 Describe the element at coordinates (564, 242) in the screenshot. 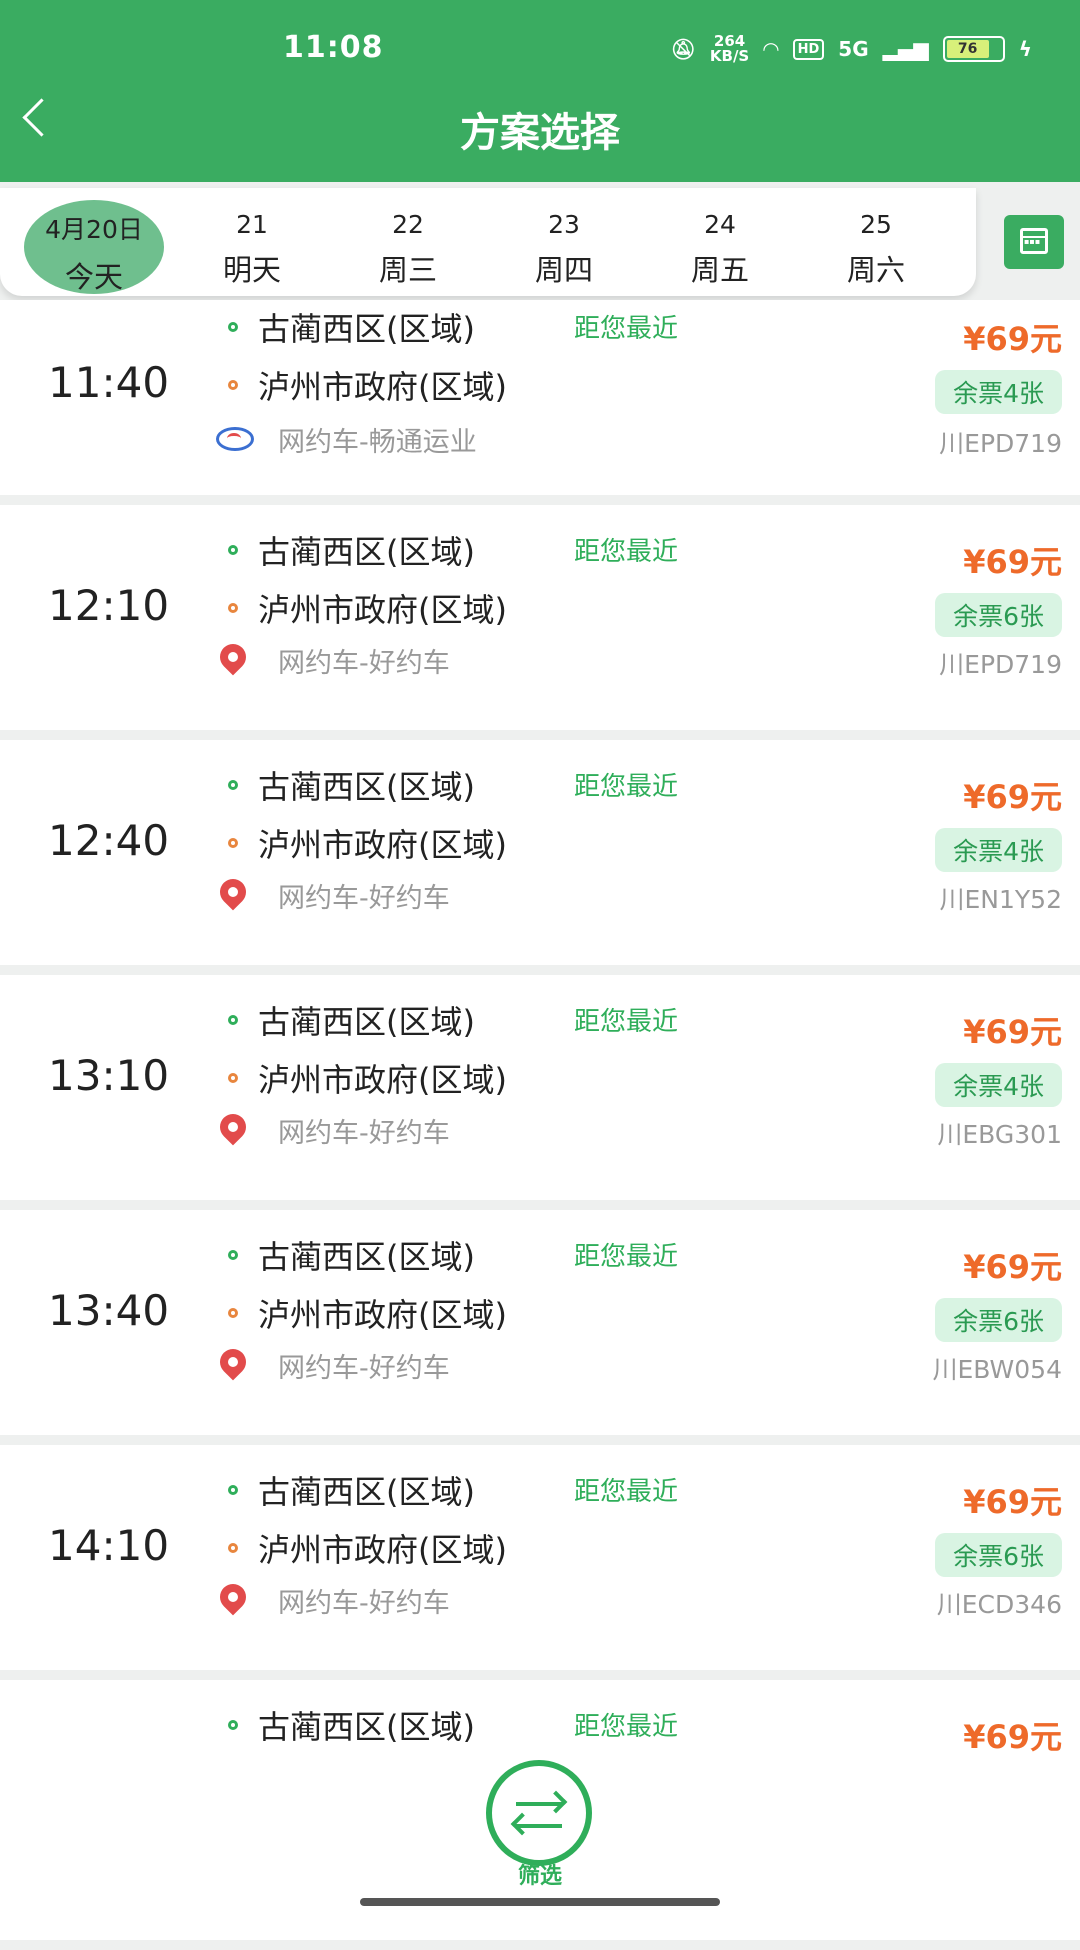

I see `date-item-23: 23 周四` at that location.